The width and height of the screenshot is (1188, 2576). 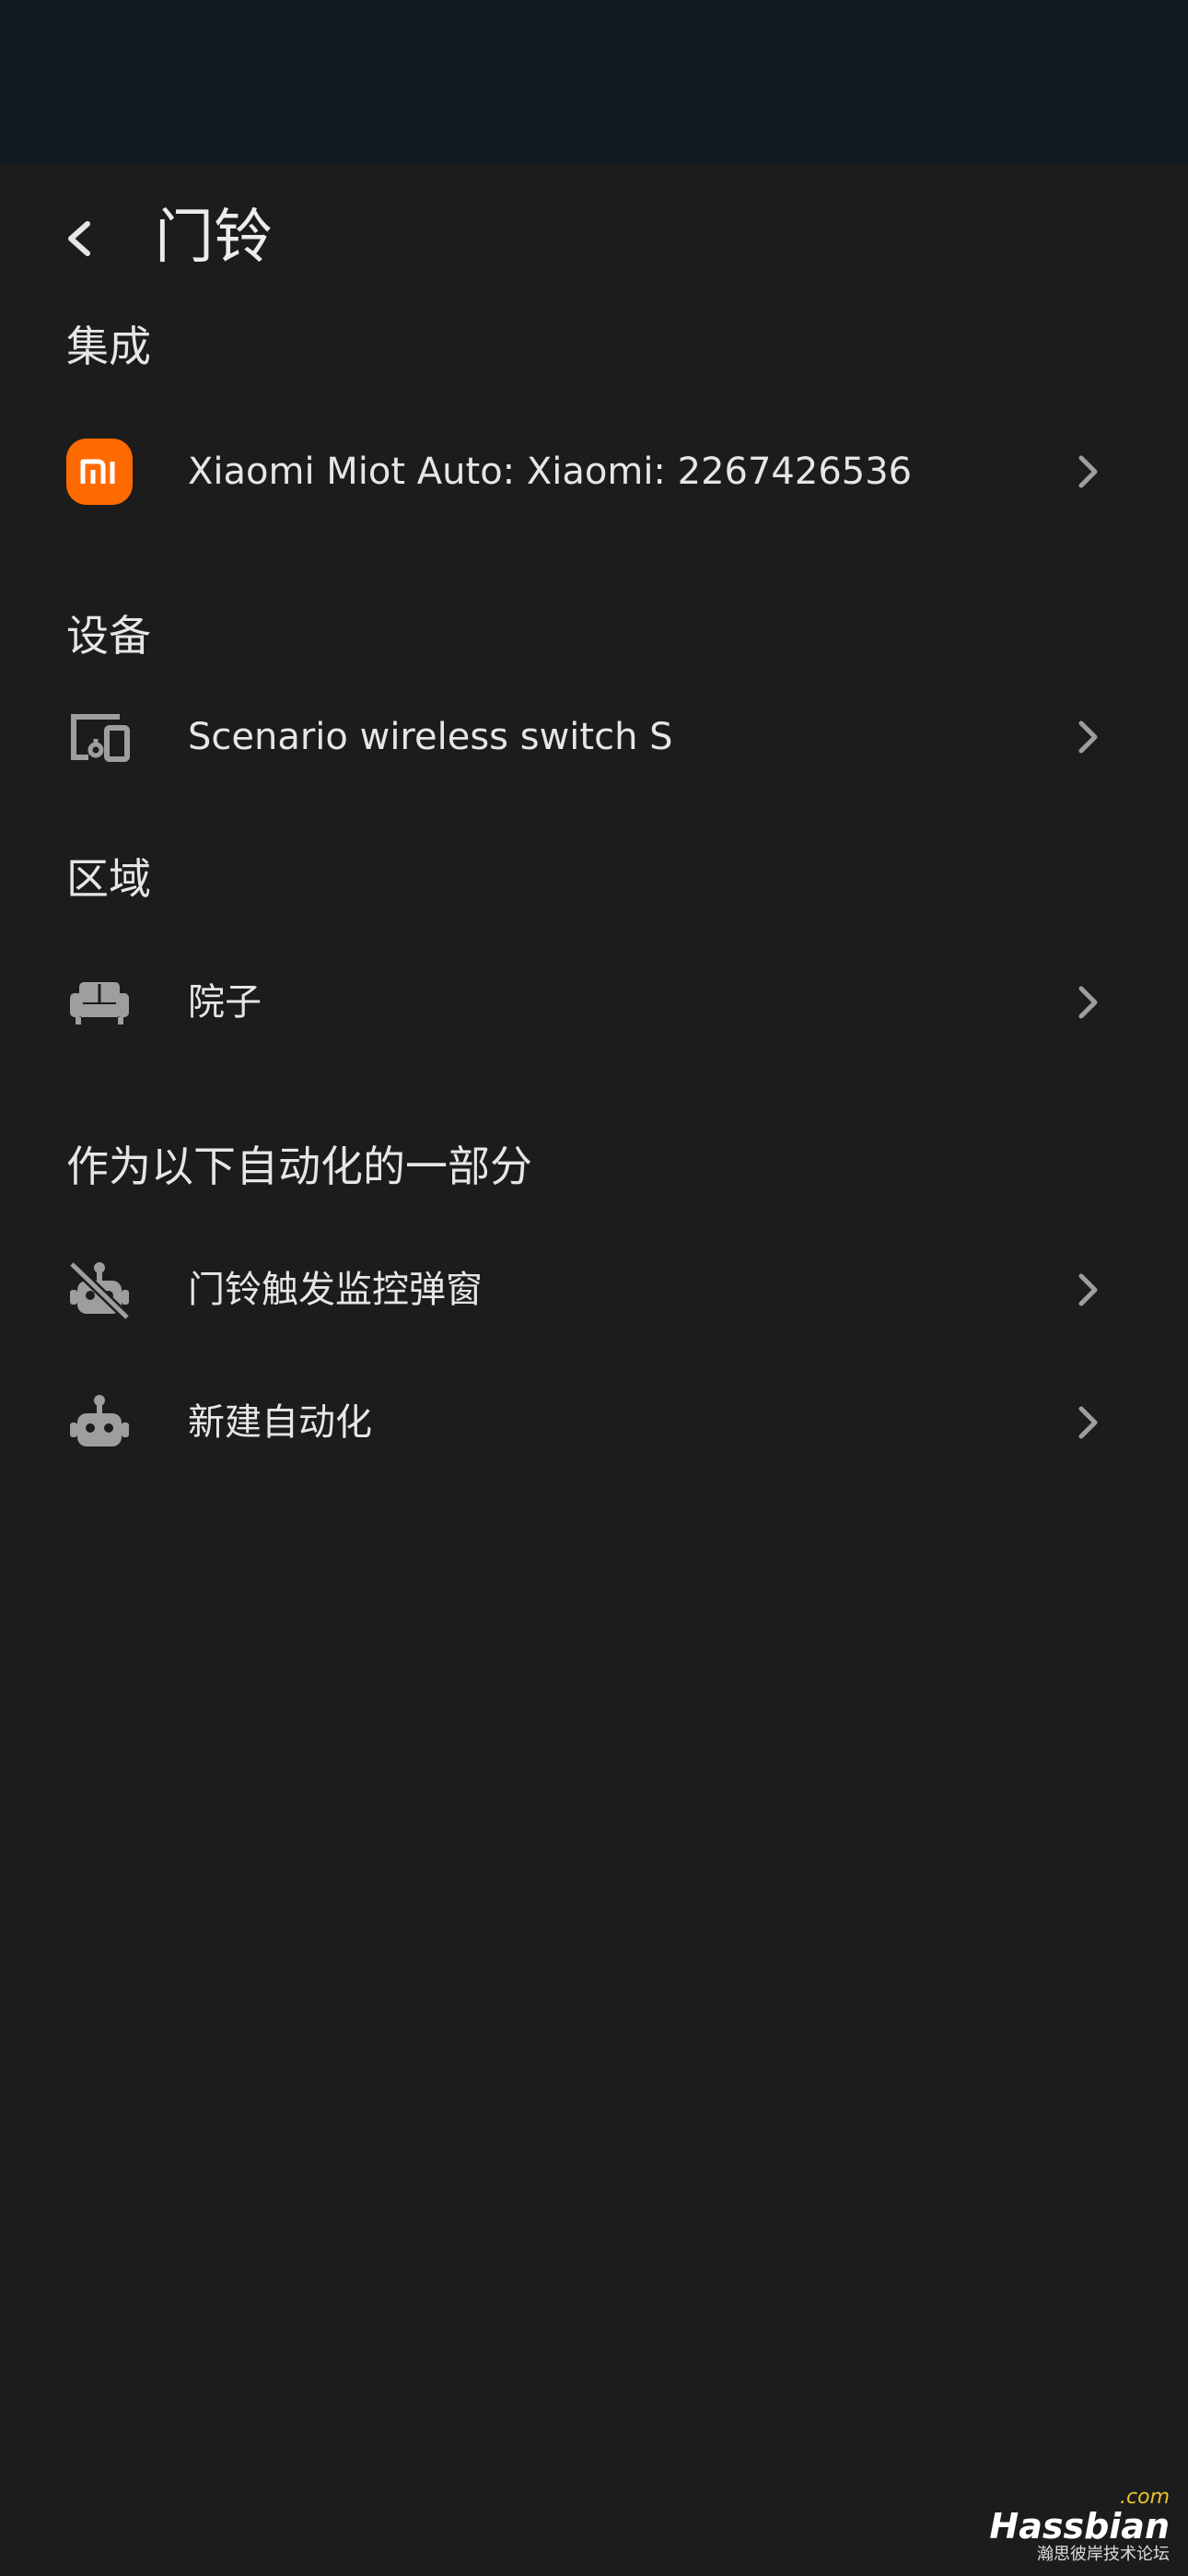 I want to click on robot-icon, so click(x=99, y=1422).